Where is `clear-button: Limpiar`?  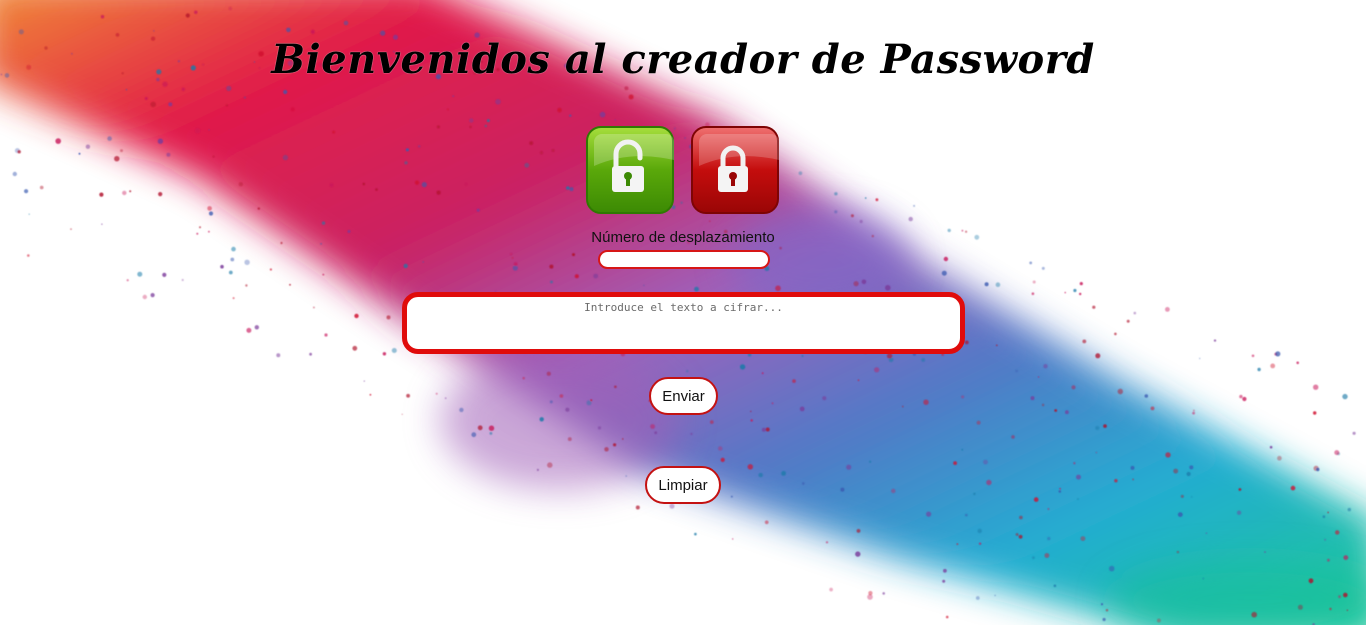
clear-button: Limpiar is located at coordinates (683, 485).